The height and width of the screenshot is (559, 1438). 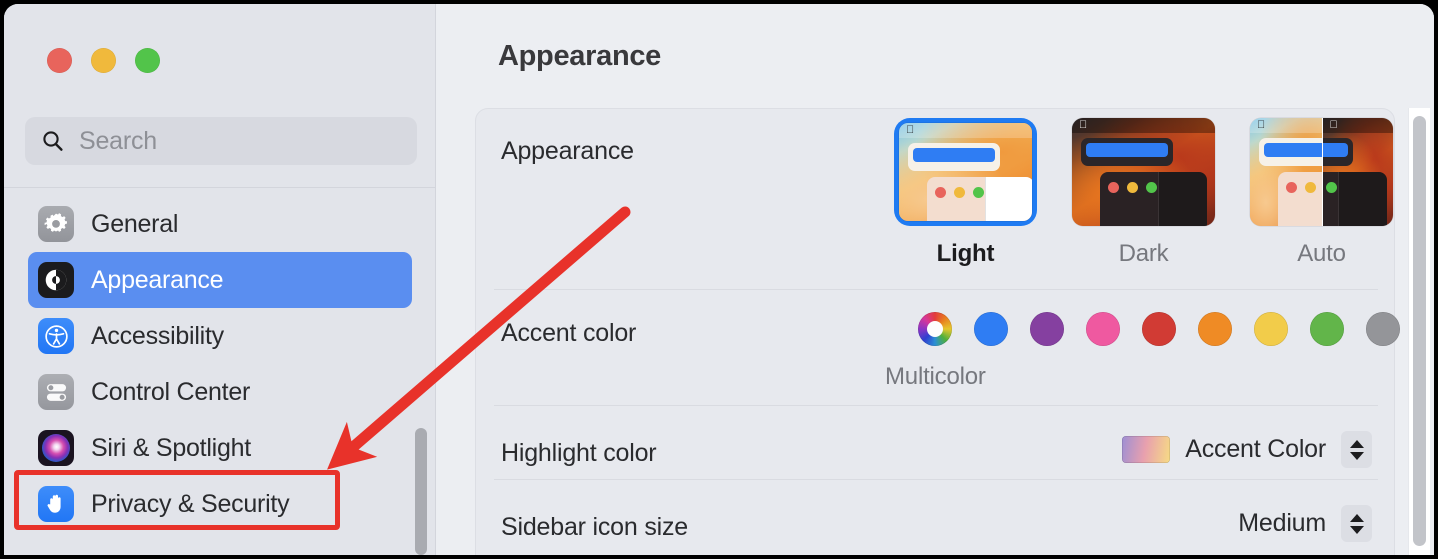 I want to click on sidebar-item-label: Siri & Spotlight, so click(x=171, y=447).